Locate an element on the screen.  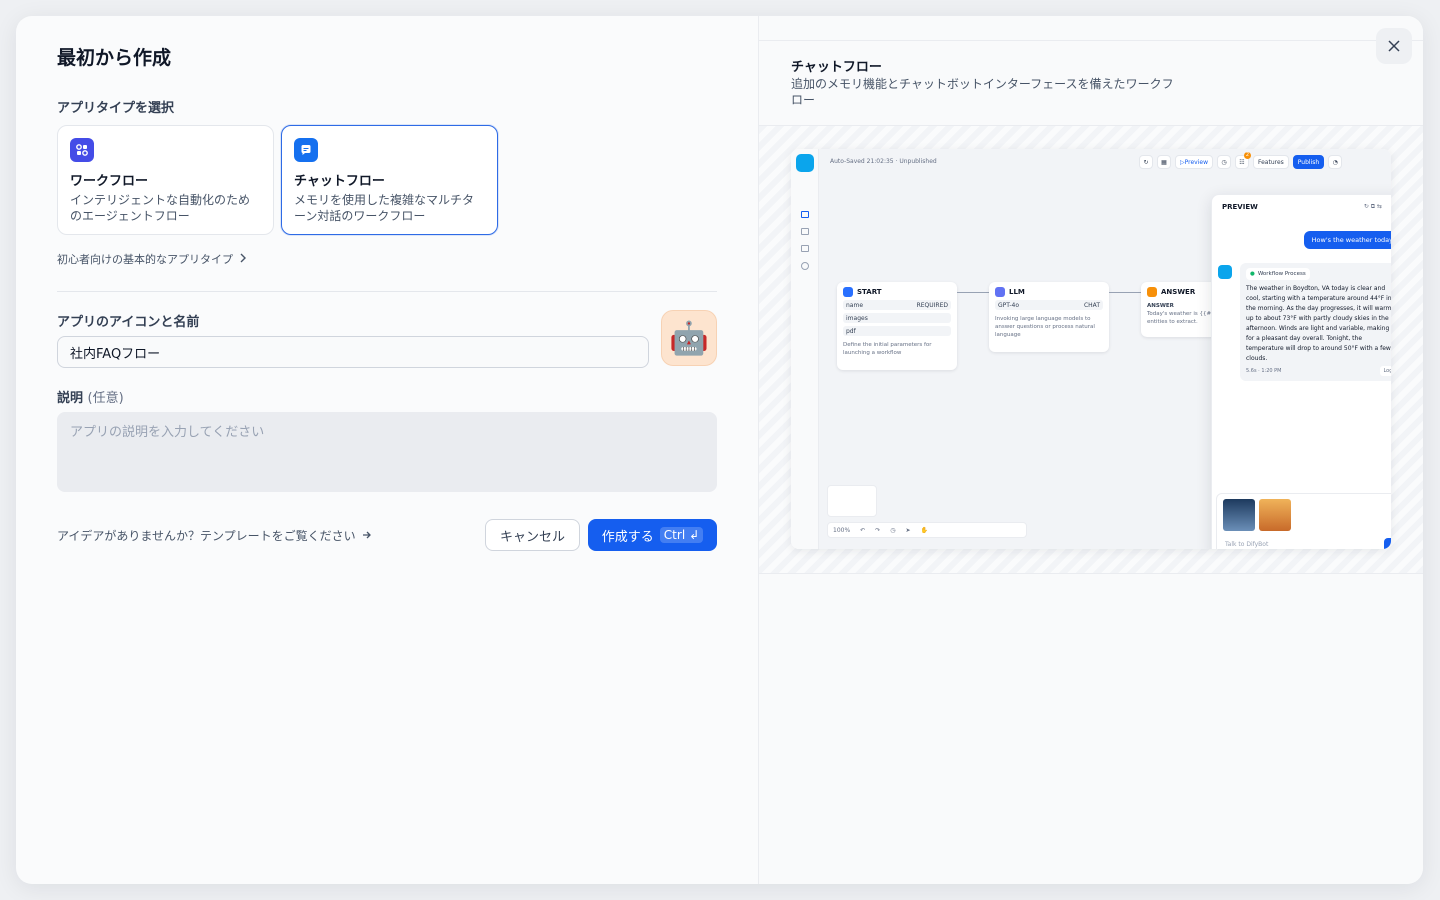
check-icon: ● is located at coordinates (1252, 274).